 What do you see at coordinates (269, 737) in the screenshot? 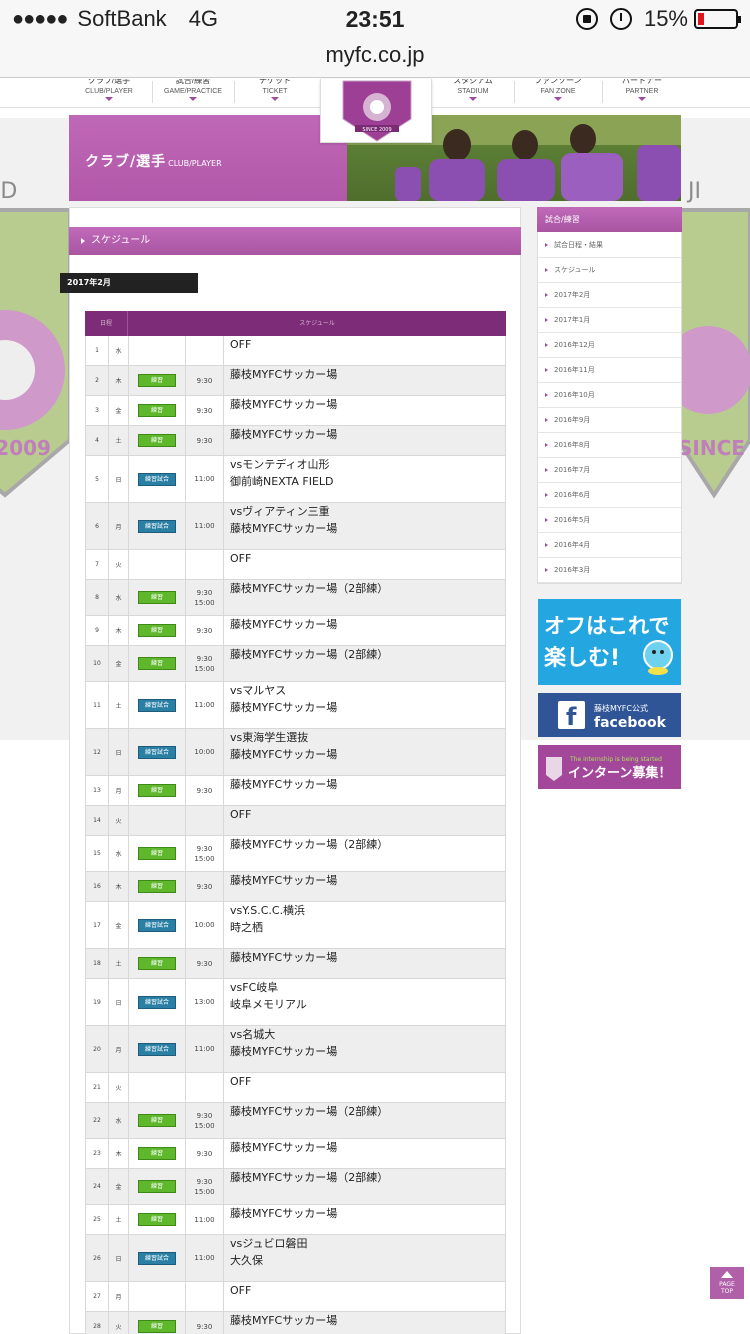
I see `schedule-text: vs東海学生選抜` at bounding box center [269, 737].